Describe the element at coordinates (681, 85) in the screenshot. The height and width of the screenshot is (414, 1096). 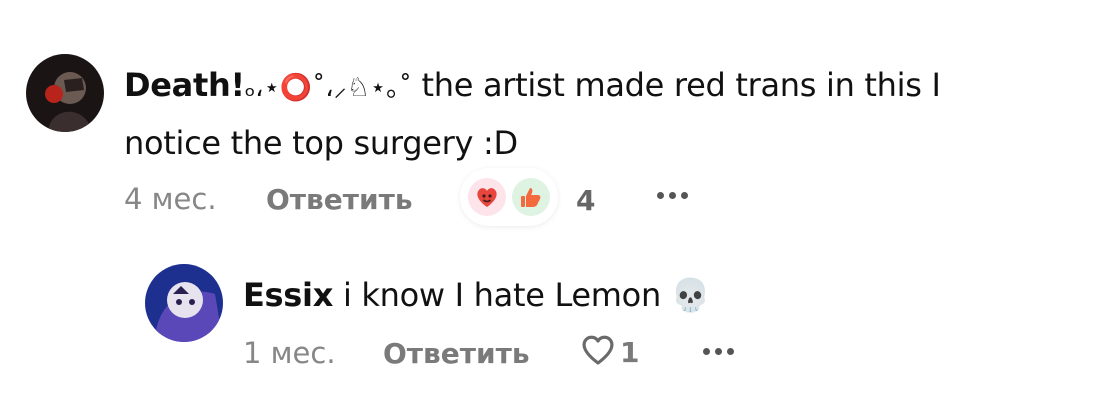
I see `comment-body: the artist made red trans in this I` at that location.